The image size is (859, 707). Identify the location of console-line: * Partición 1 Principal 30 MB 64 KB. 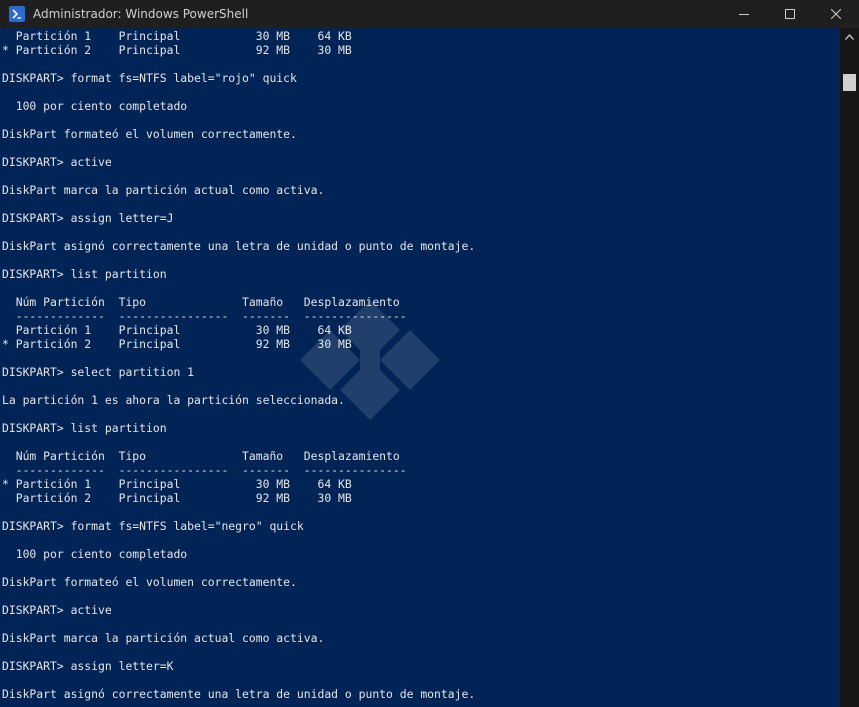
(177, 484).